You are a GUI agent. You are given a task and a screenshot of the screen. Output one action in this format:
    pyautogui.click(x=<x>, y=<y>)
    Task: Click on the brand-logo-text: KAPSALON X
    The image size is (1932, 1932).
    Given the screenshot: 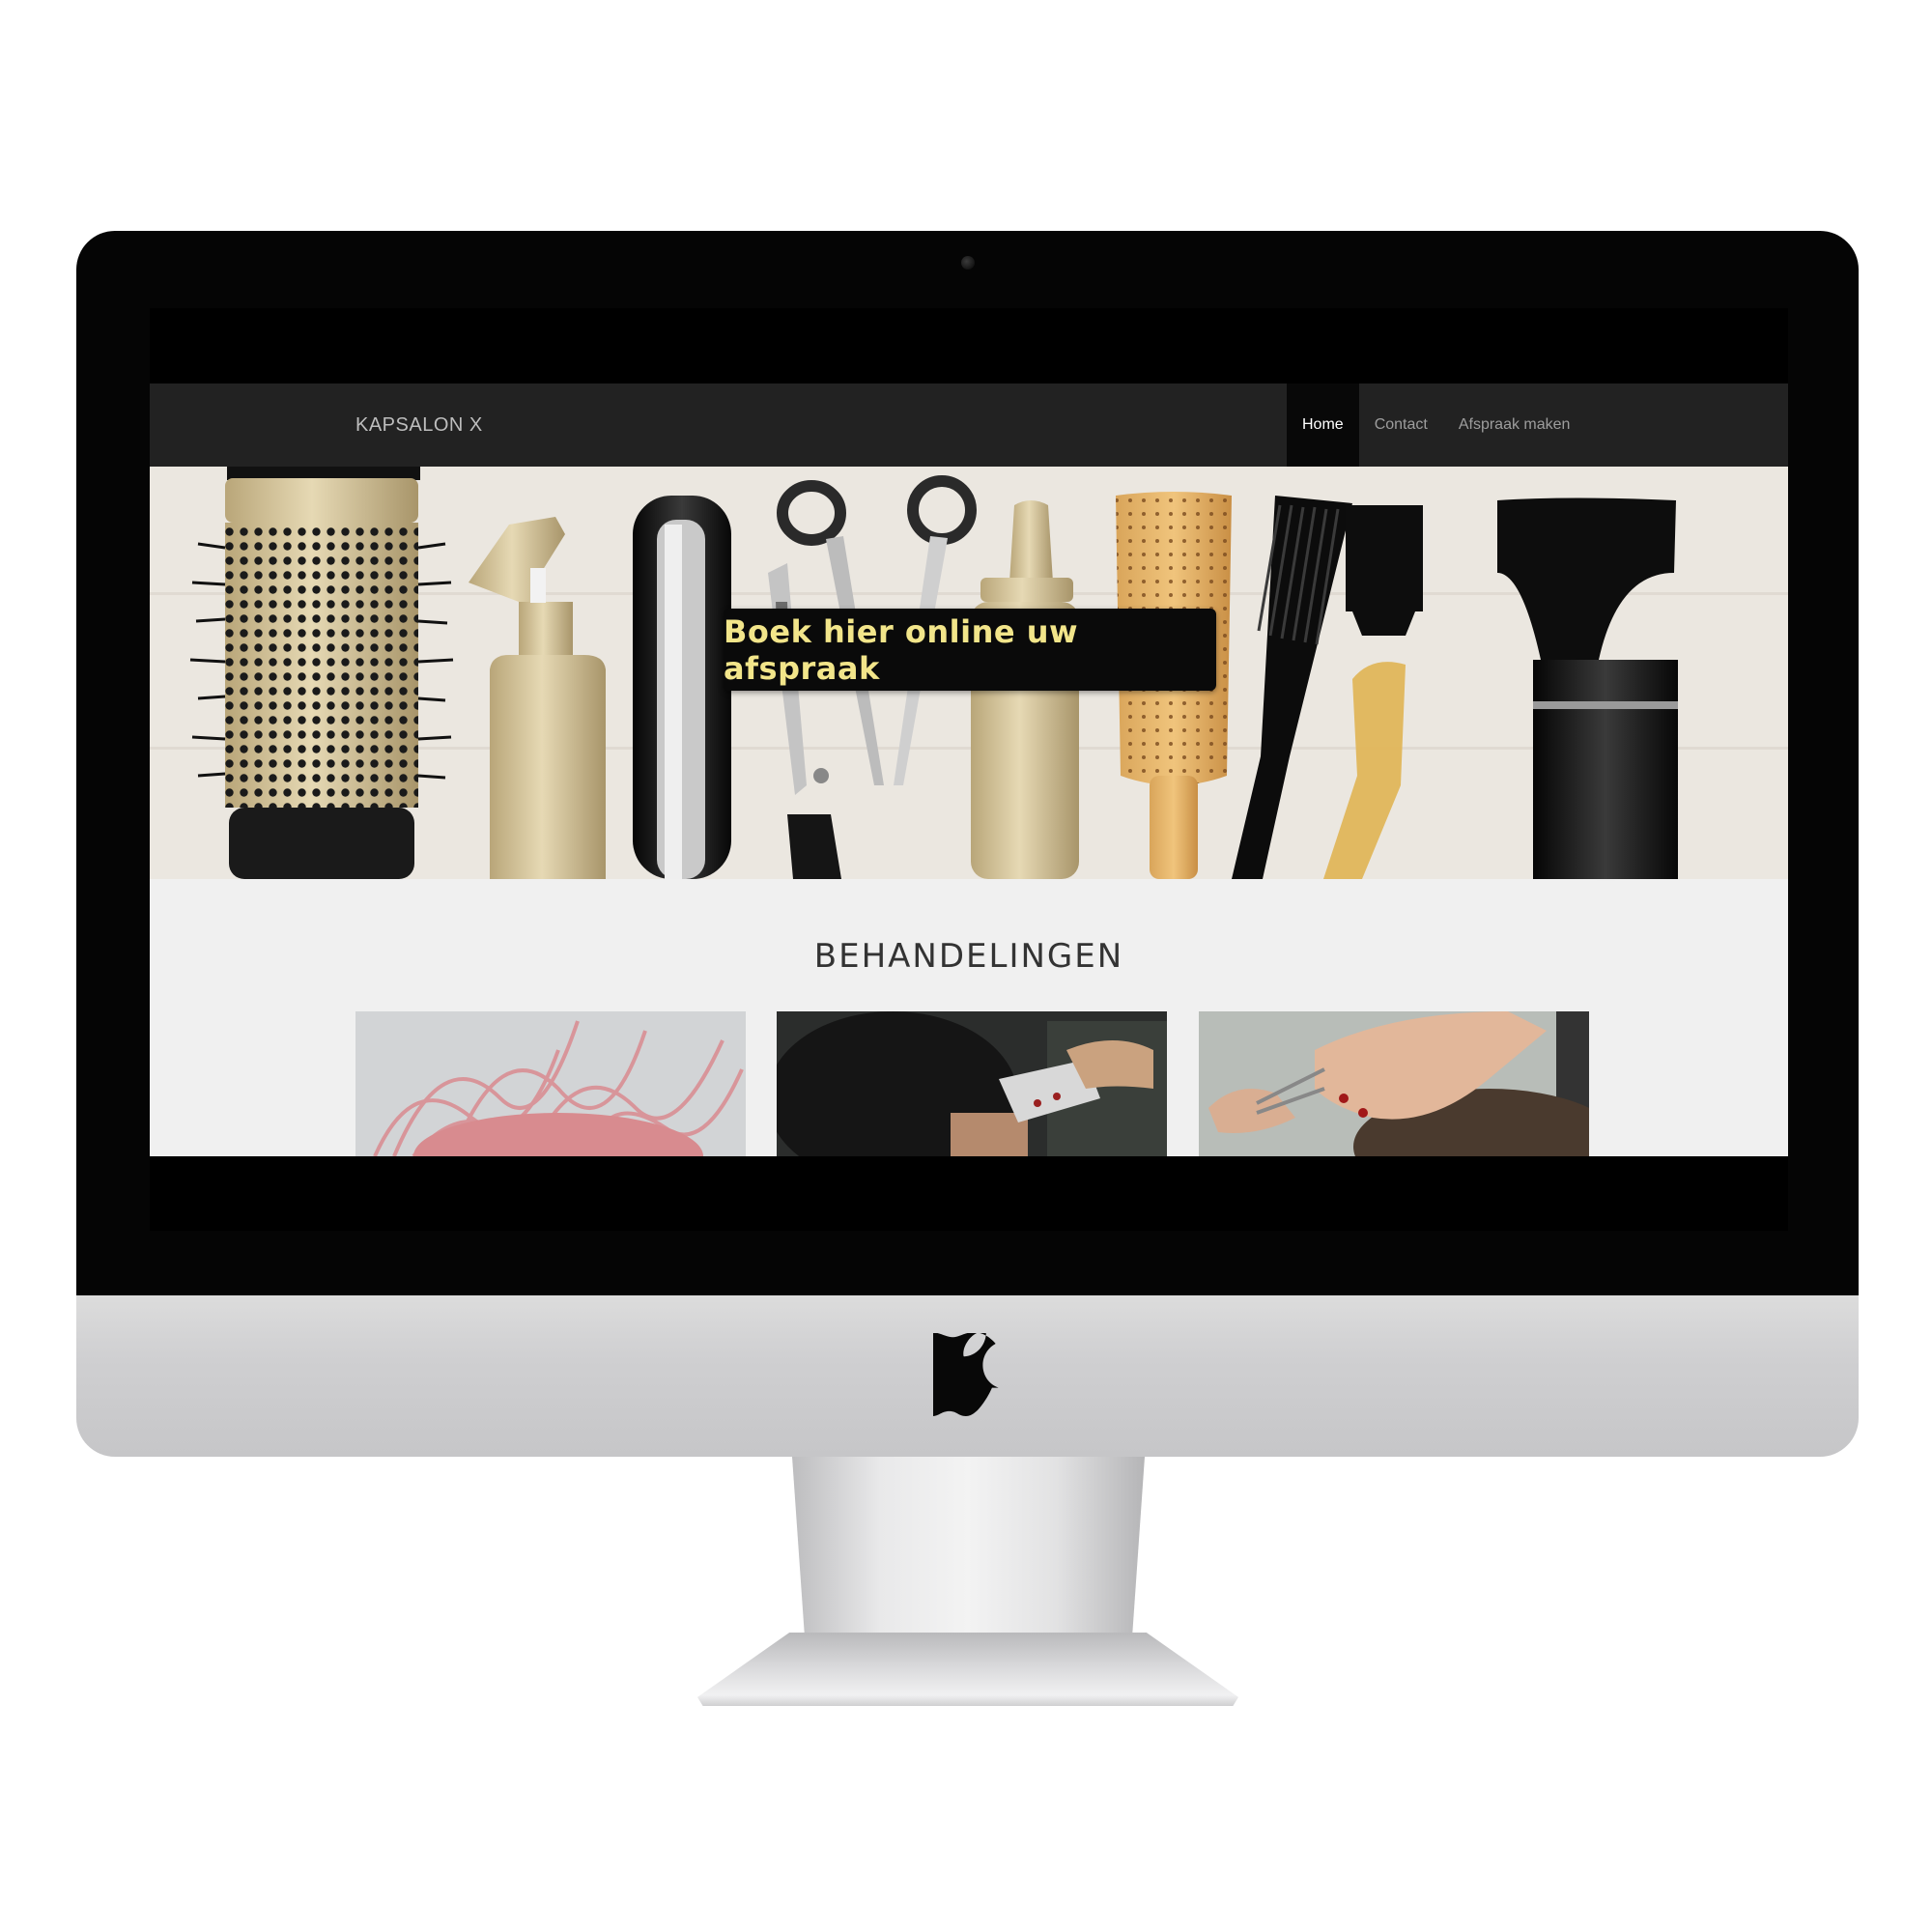 What is the action you would take?
    pyautogui.click(x=419, y=425)
    